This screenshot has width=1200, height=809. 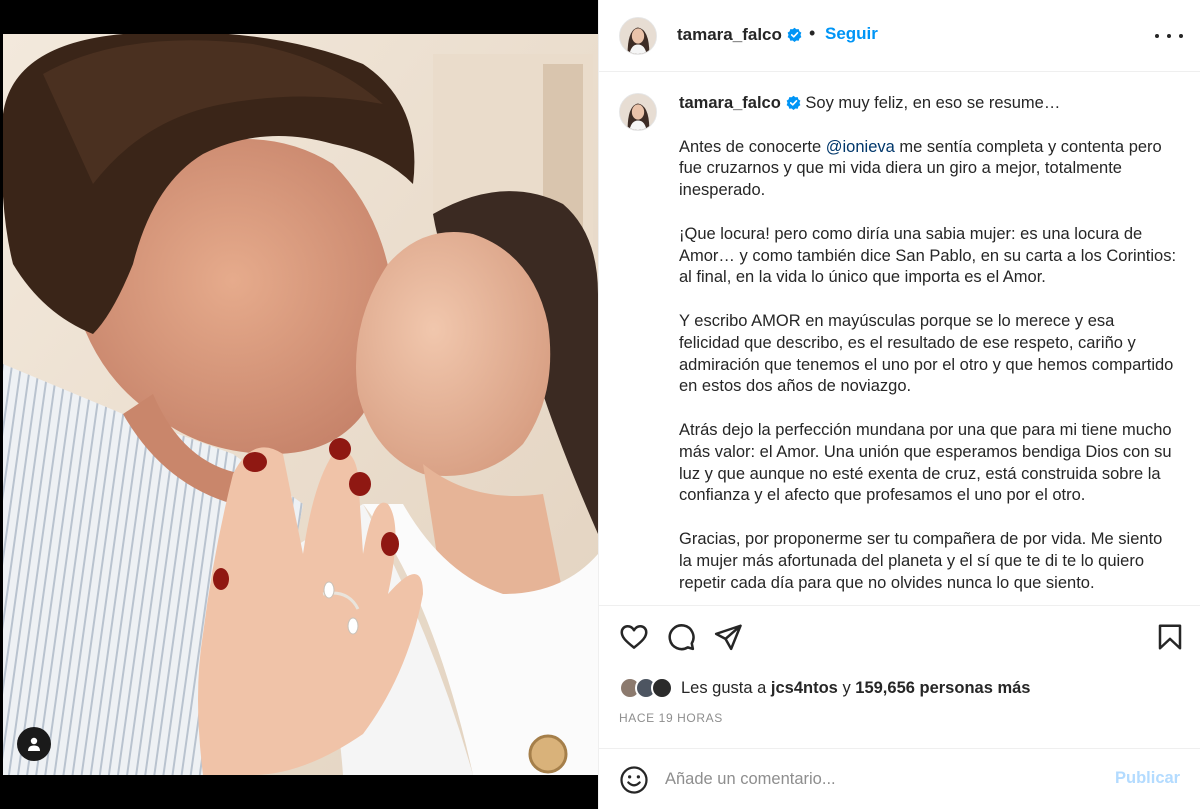 I want to click on tagged-users-button, so click(x=34, y=744).